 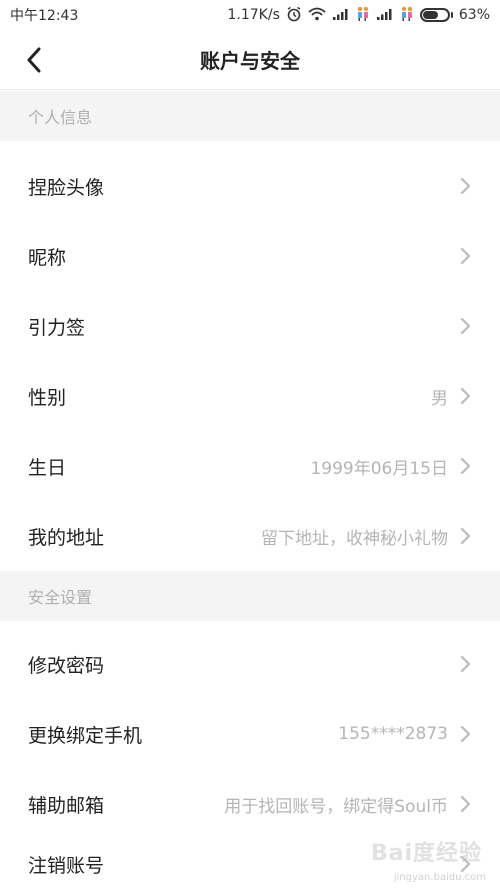 What do you see at coordinates (294, 15) in the screenshot?
I see `alarm-icon` at bounding box center [294, 15].